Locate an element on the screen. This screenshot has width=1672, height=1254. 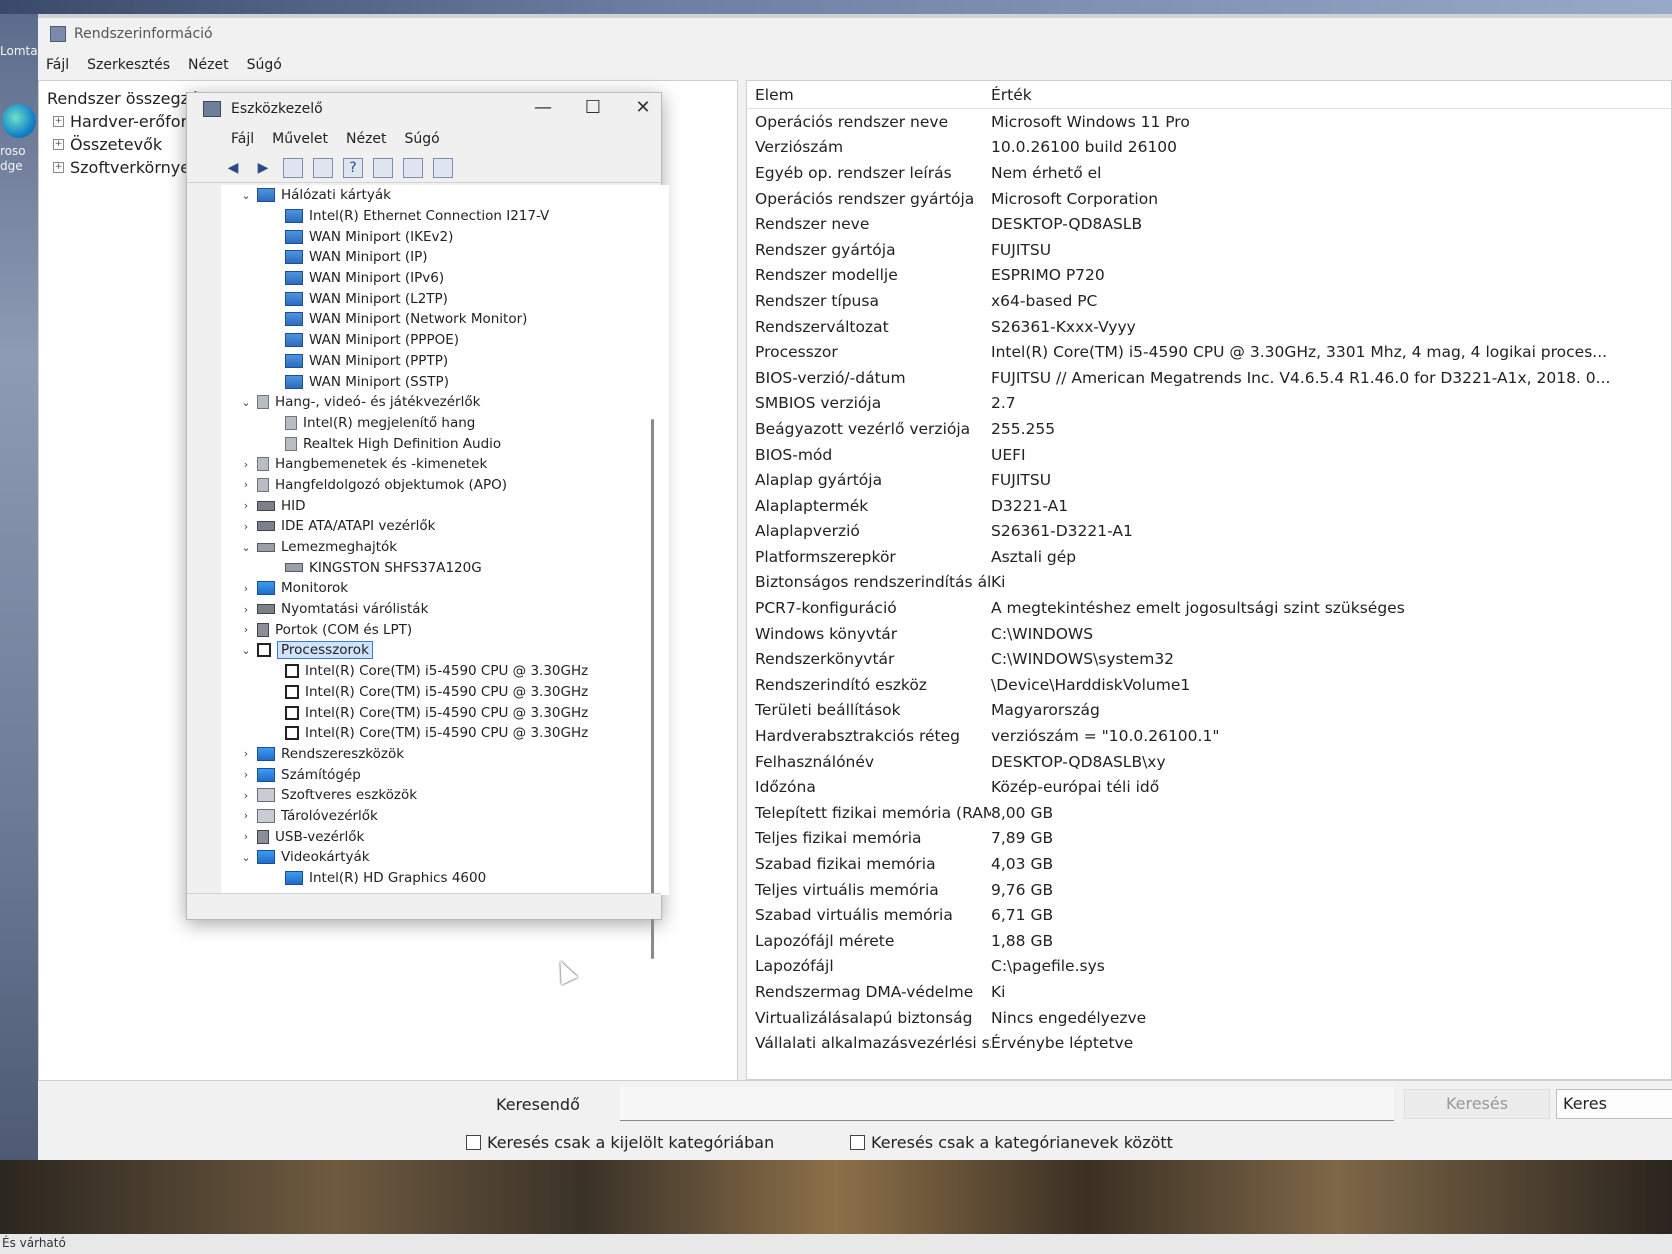
device-tree-item: Intel(R) HD Graphics 4600 is located at coordinates (445, 878).